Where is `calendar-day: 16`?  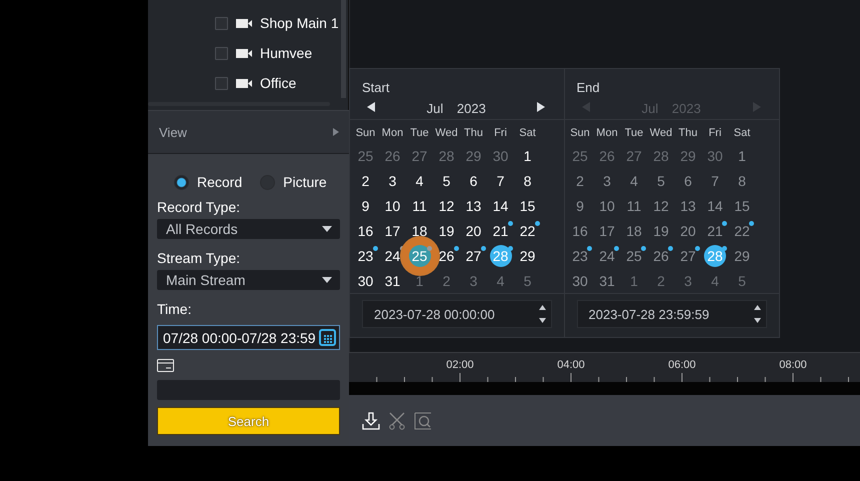 calendar-day: 16 is located at coordinates (365, 231).